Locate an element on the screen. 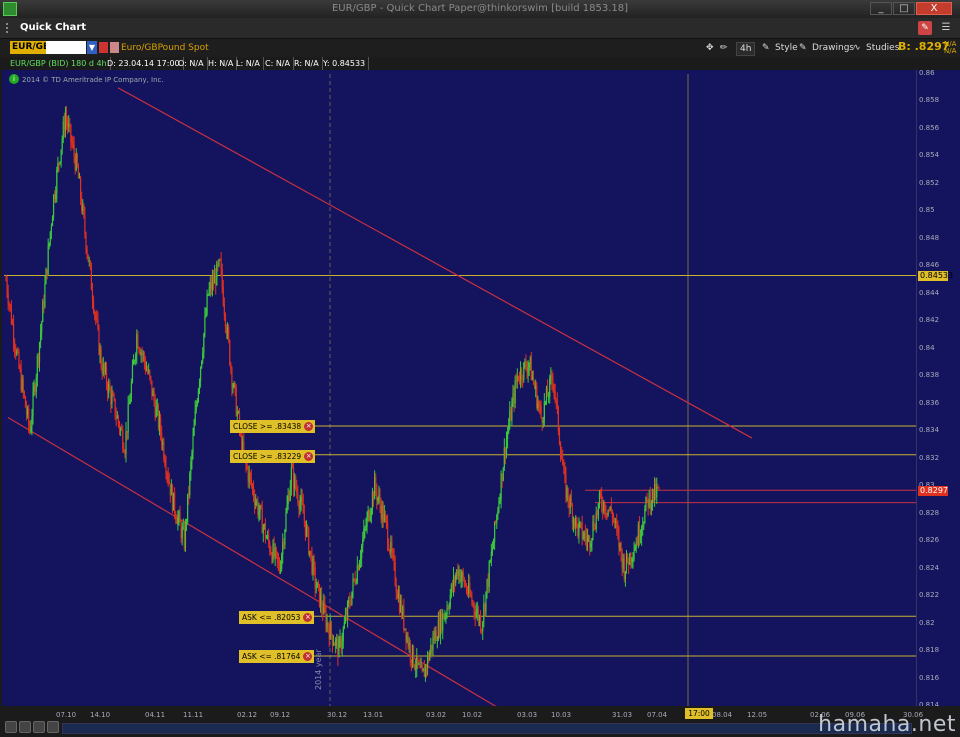  price-tick-label: 0.86 is located at coordinates (927, 73).